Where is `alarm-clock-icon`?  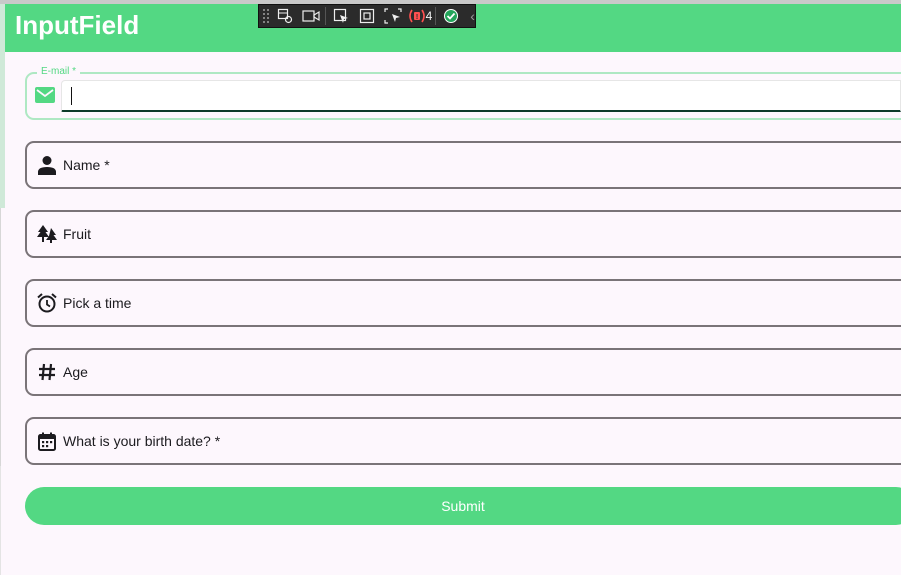 alarm-clock-icon is located at coordinates (47, 303).